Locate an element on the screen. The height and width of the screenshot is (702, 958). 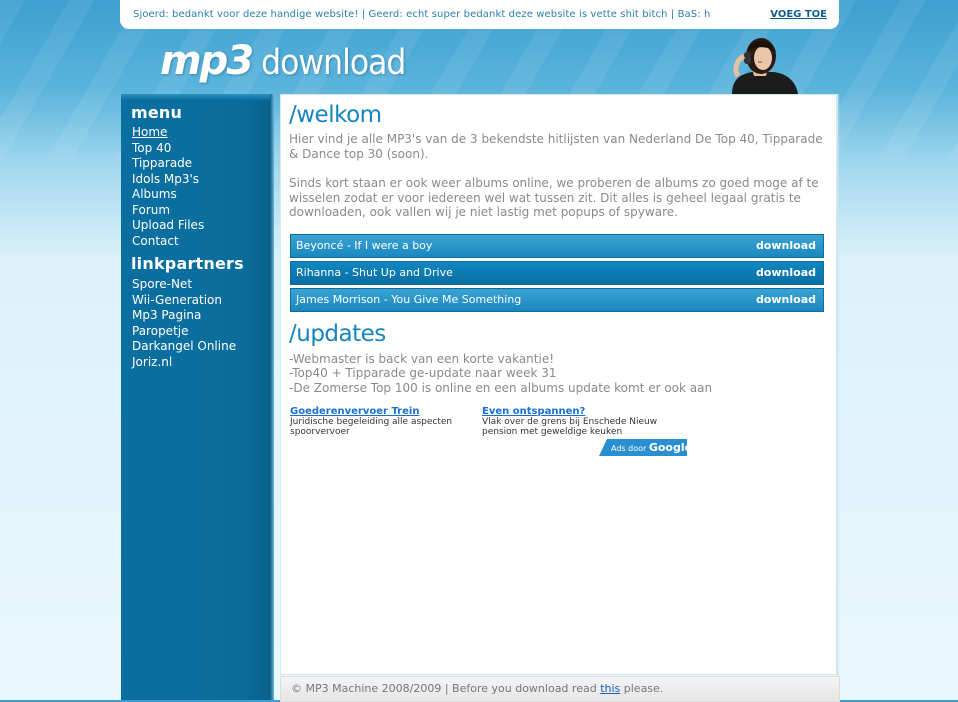
download-row: Beyoncé - If I were a boy download is located at coordinates (557, 246).